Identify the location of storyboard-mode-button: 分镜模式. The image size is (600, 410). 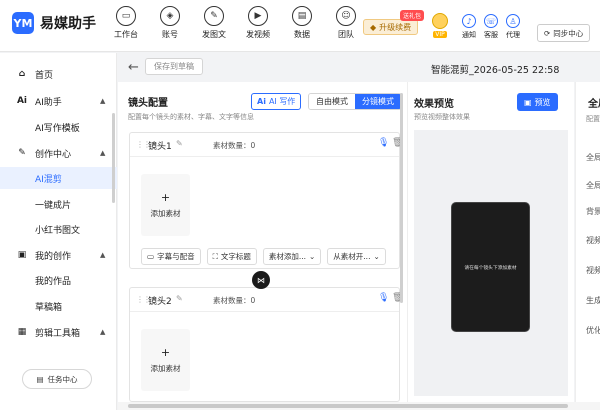
(378, 101).